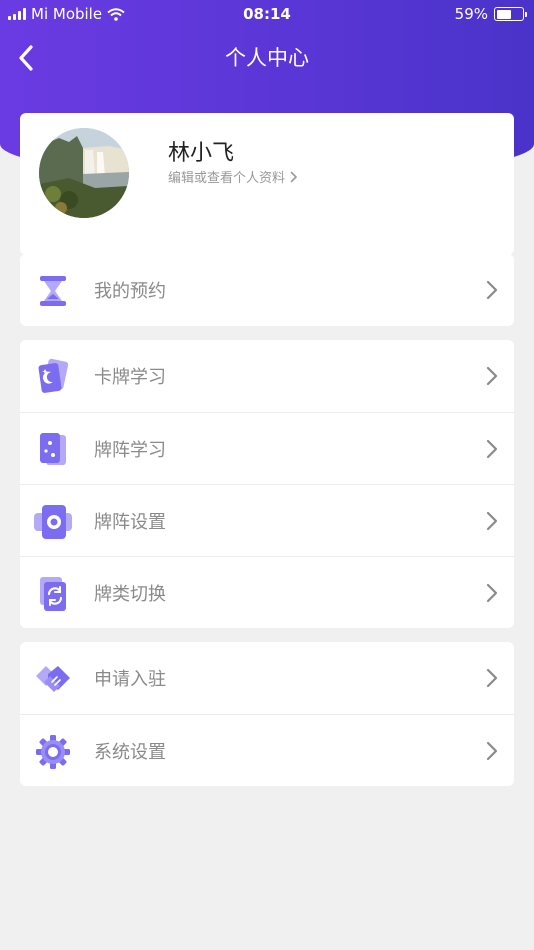 This screenshot has height=950, width=534. Describe the element at coordinates (53, 522) in the screenshot. I see `gear-card-icon` at that location.